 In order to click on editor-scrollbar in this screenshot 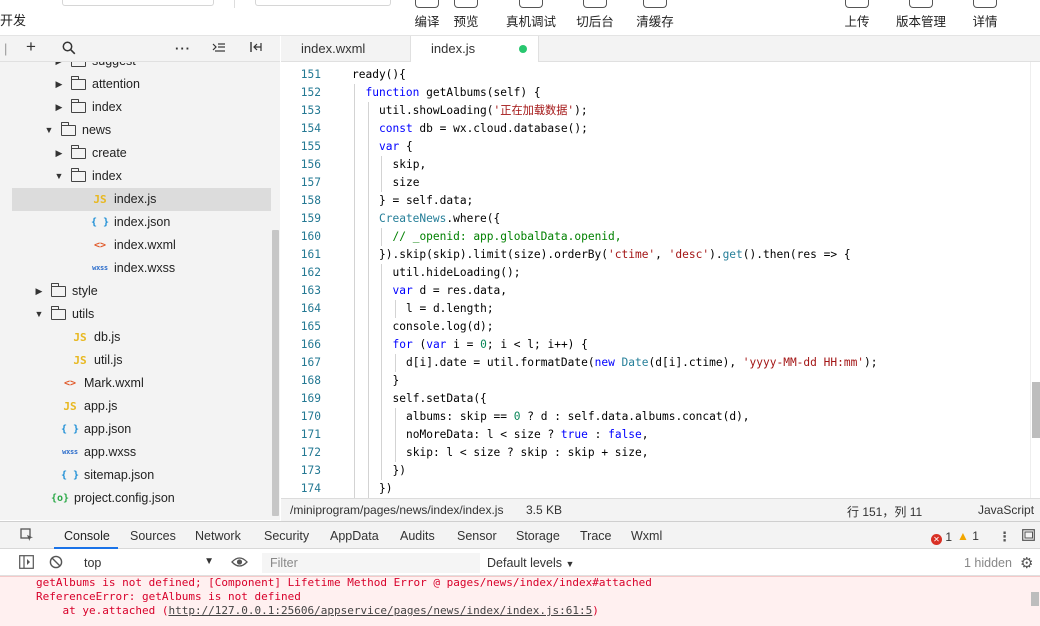, I will do `click(1035, 280)`.